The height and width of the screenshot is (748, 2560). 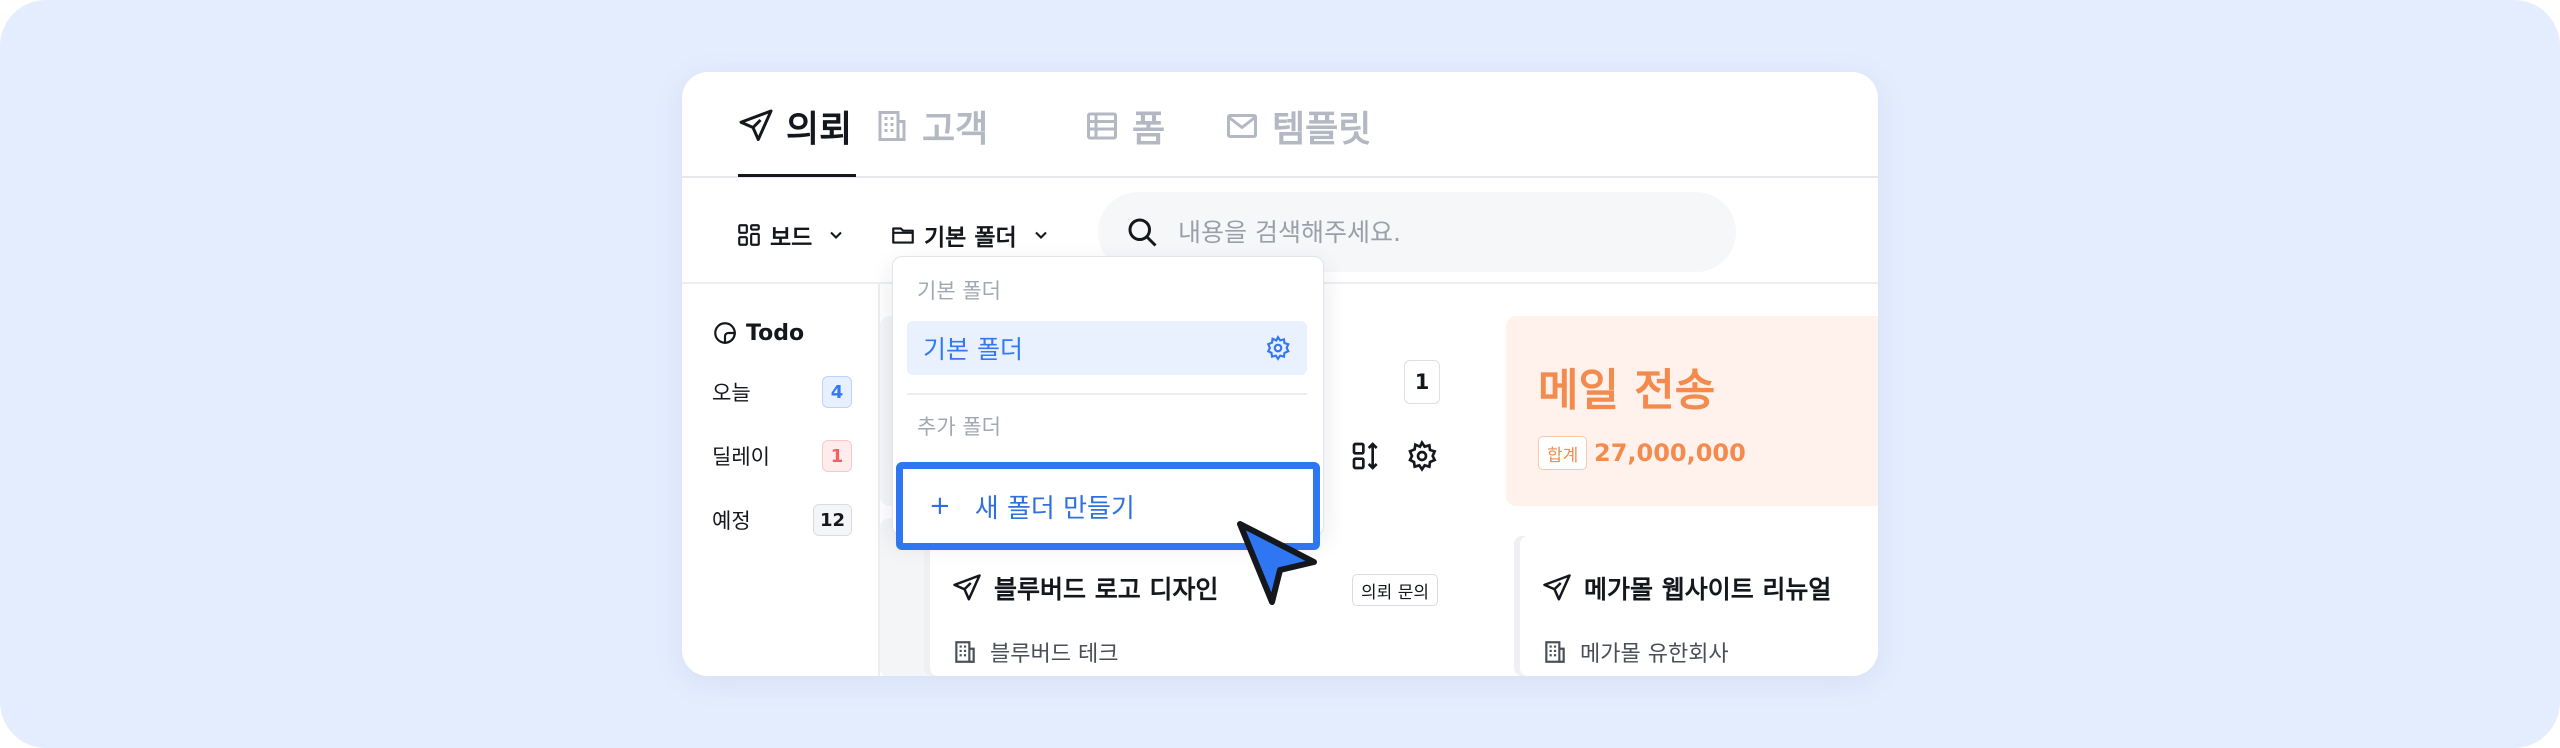 What do you see at coordinates (1142, 232) in the screenshot?
I see `search-icon` at bounding box center [1142, 232].